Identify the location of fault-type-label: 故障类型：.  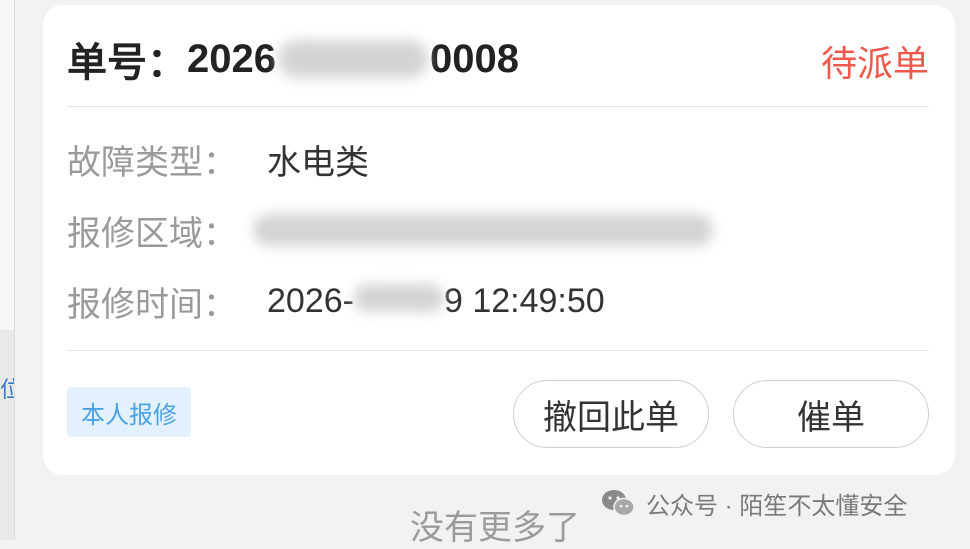
(152, 162).